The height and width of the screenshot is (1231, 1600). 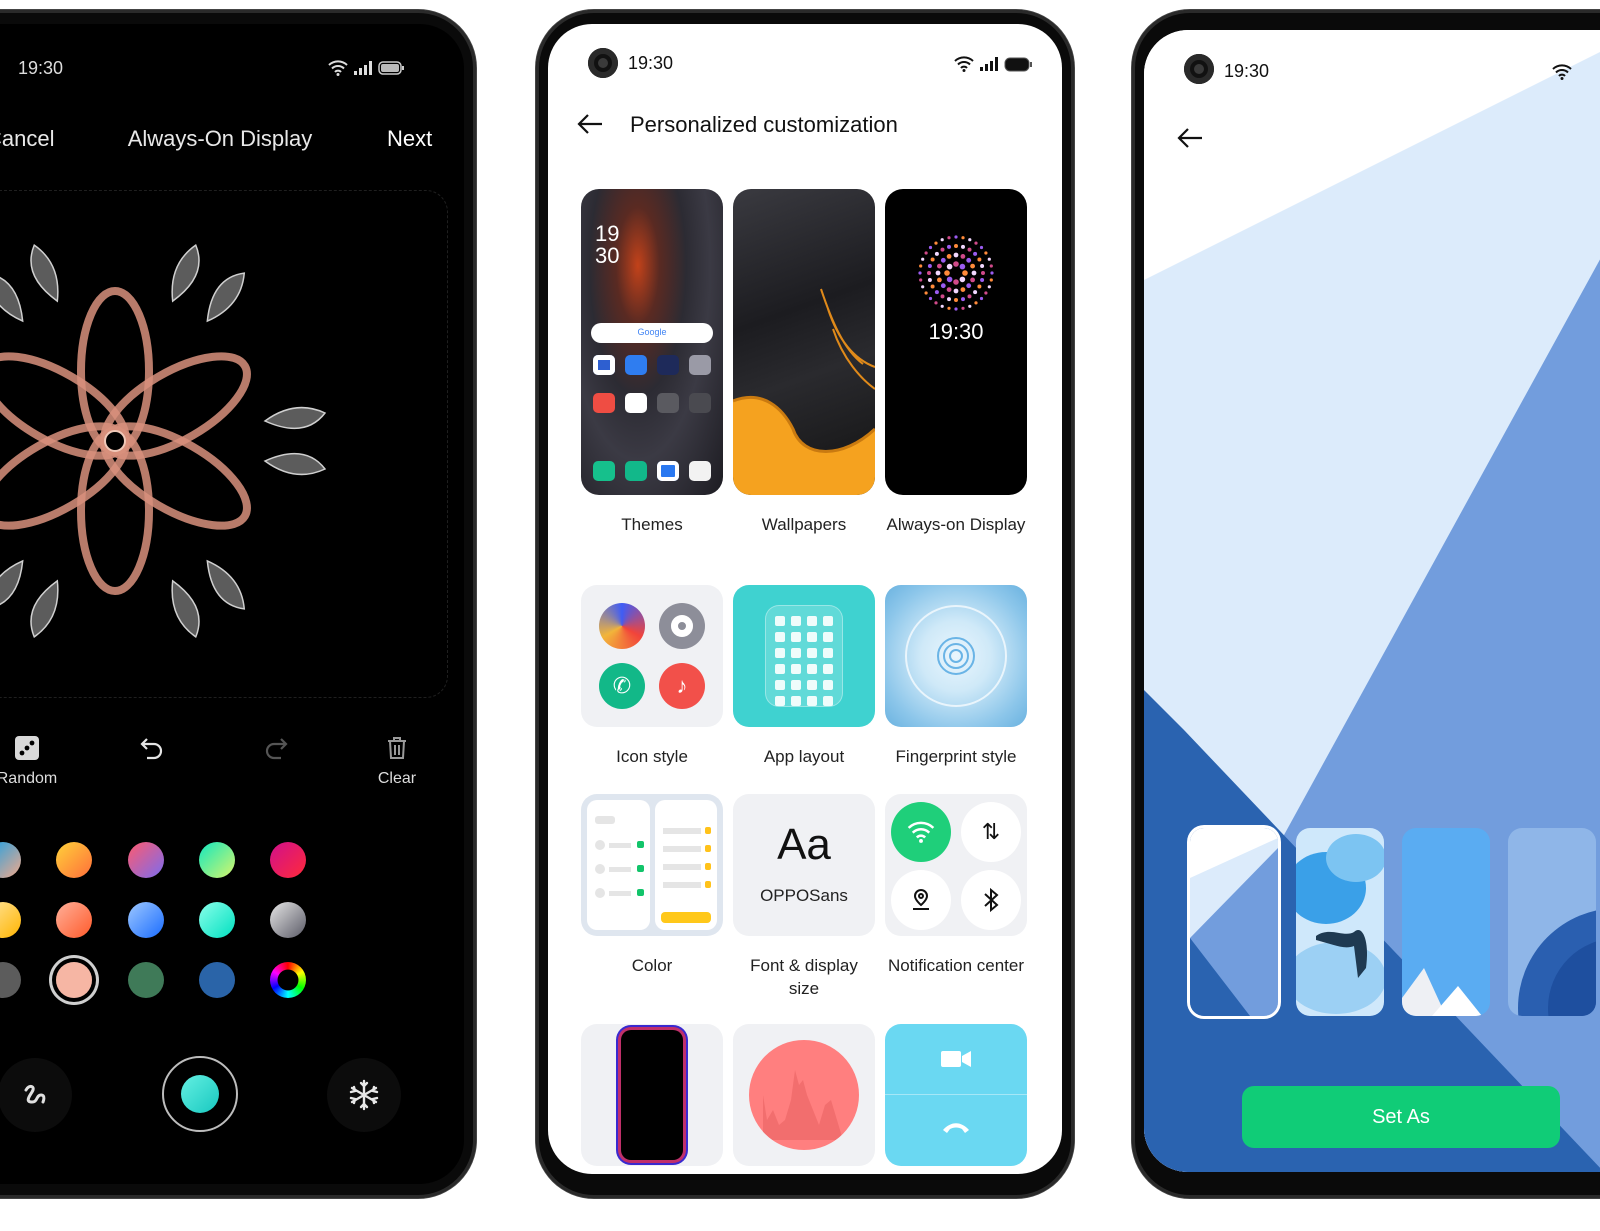 I want to click on color-swatch-sky-blue, so click(x=146, y=920).